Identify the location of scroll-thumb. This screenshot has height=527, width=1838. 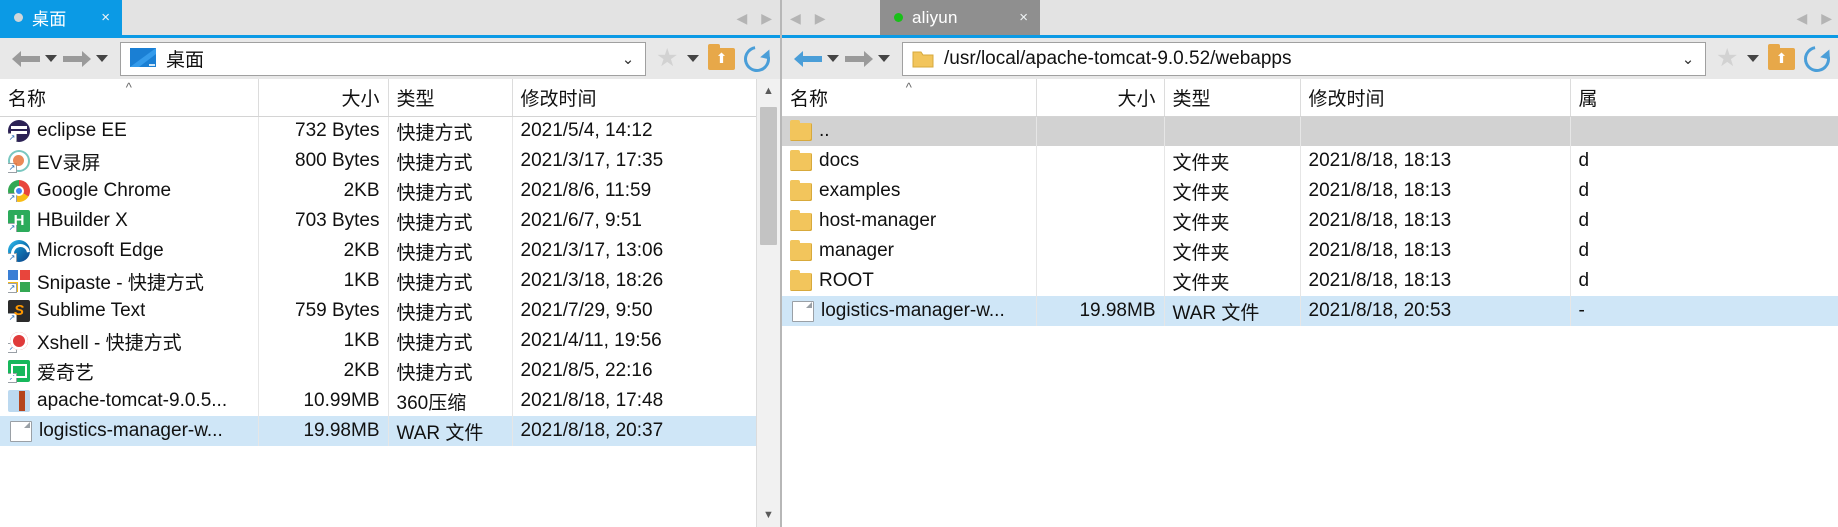
(768, 176).